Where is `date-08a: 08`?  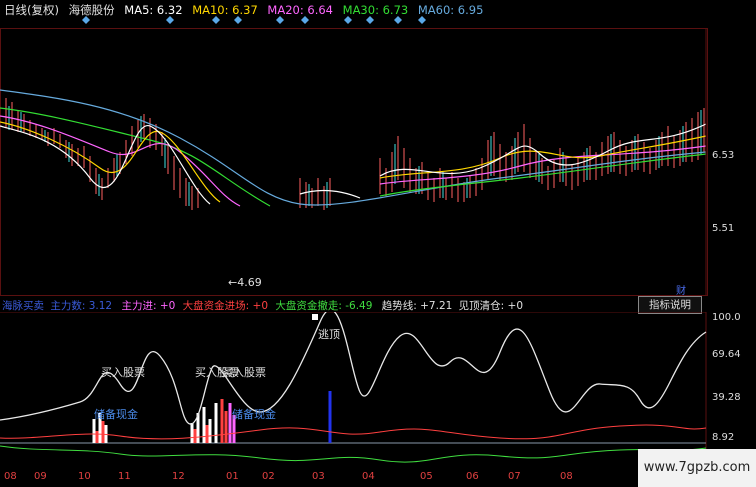 date-08a: 08 is located at coordinates (10, 476).